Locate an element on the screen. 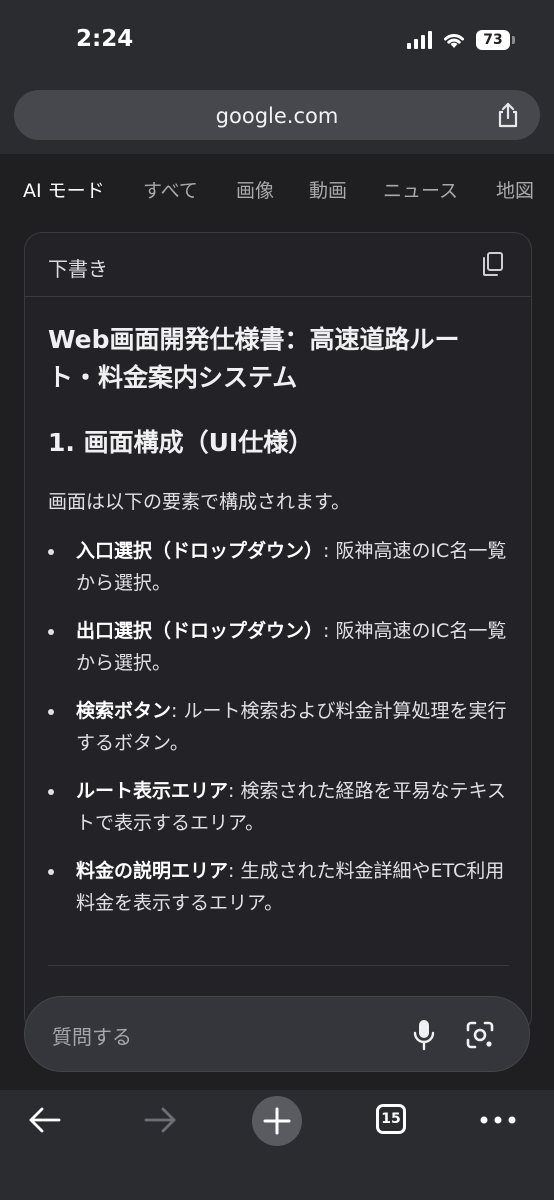 The width and height of the screenshot is (554, 1200). draft-header: 下書き is located at coordinates (278, 265).